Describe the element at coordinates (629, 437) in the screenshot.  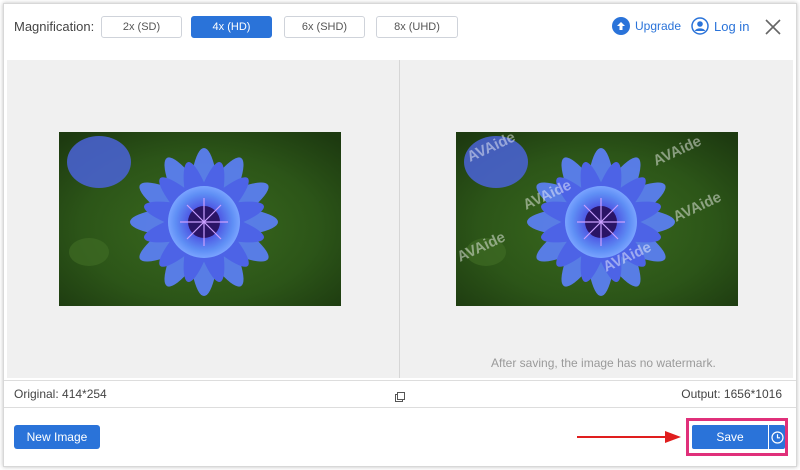
I see `red-pointer-arrow-icon` at that location.